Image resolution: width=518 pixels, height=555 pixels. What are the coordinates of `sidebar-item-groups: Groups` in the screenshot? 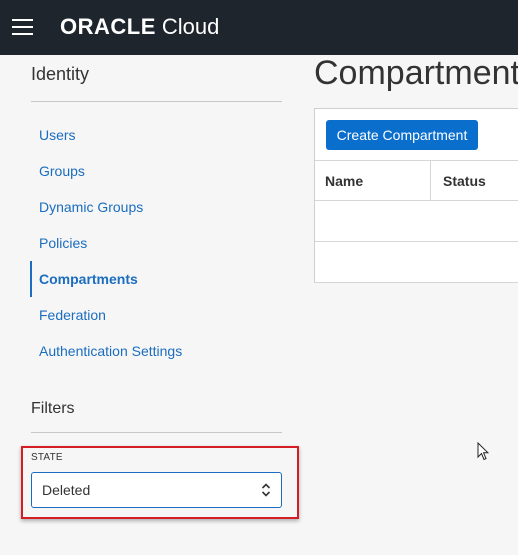 It's located at (156, 171).